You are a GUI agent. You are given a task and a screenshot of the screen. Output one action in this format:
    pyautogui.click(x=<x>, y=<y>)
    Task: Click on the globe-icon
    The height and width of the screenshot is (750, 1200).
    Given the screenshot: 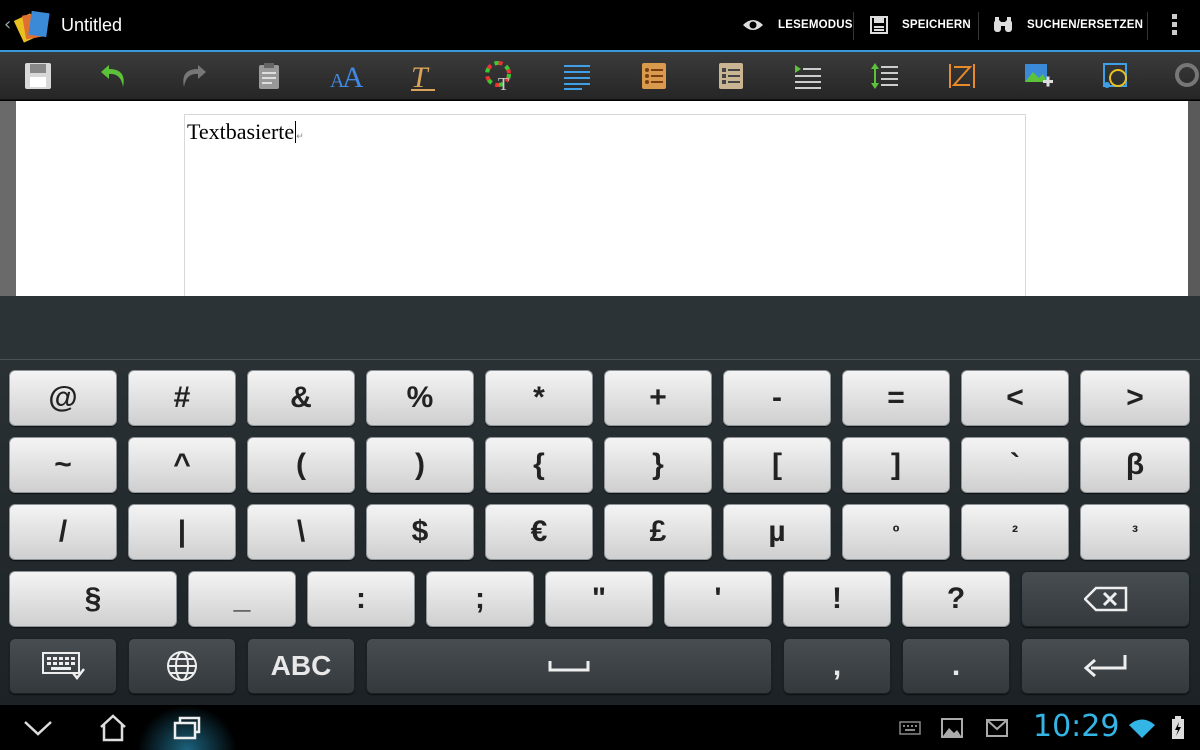 What is the action you would take?
    pyautogui.click(x=182, y=666)
    